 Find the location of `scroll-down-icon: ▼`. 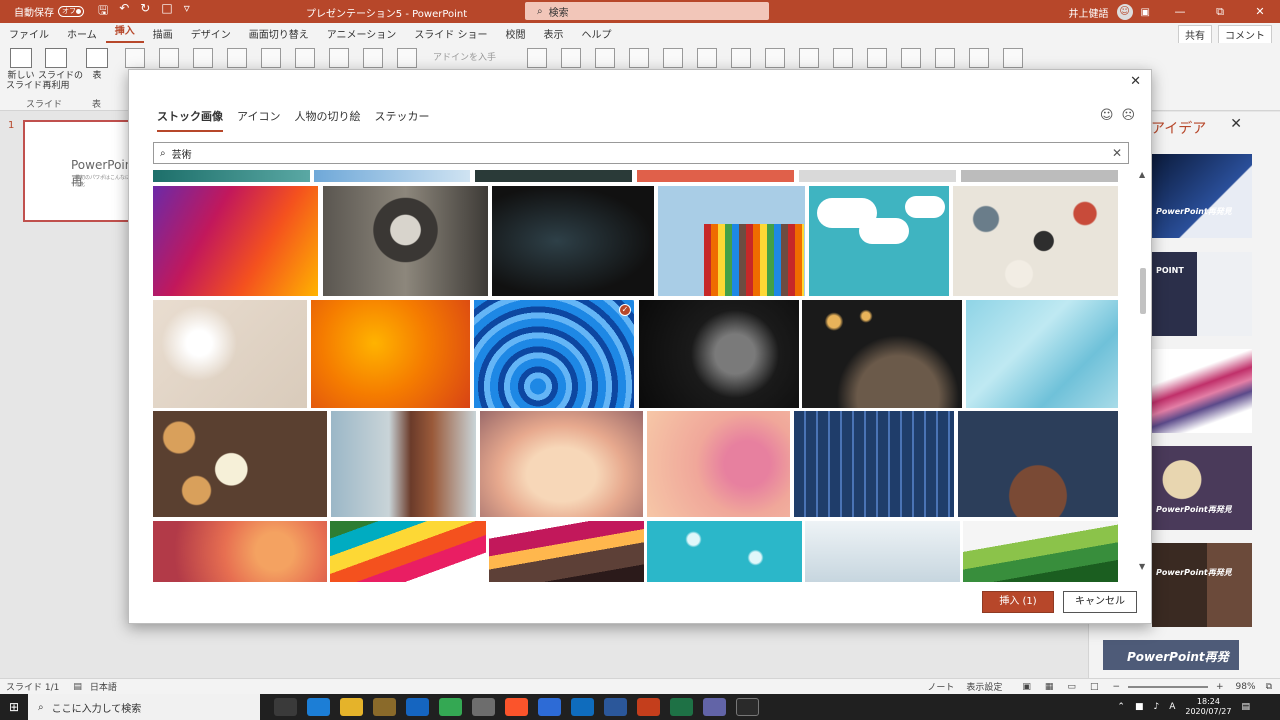

scroll-down-icon: ▼ is located at coordinates (1142, 566).